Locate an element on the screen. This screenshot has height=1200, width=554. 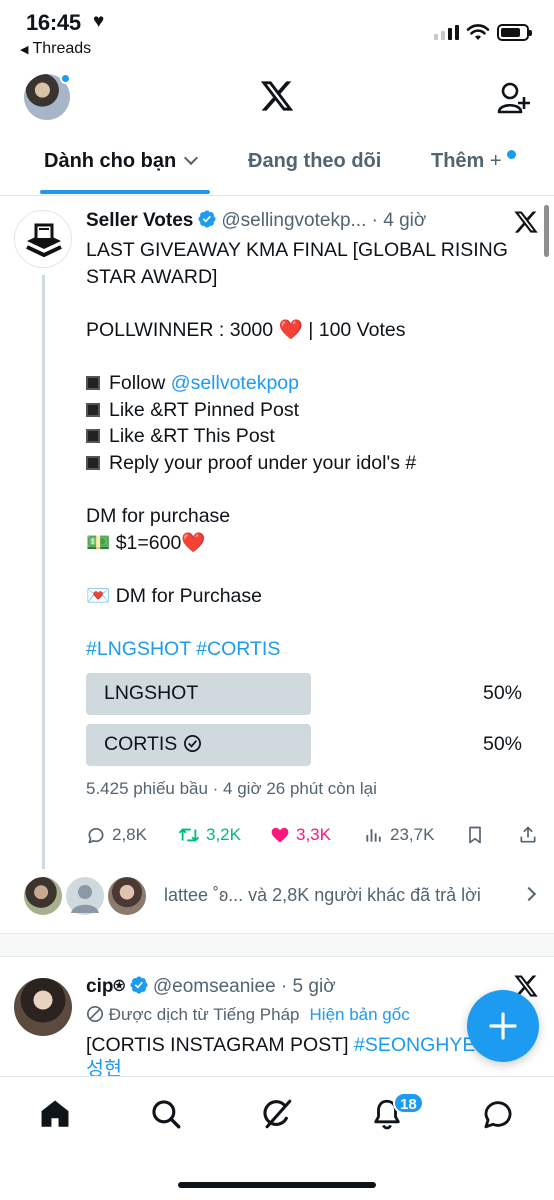
bookmark-button is located at coordinates (475, 835).